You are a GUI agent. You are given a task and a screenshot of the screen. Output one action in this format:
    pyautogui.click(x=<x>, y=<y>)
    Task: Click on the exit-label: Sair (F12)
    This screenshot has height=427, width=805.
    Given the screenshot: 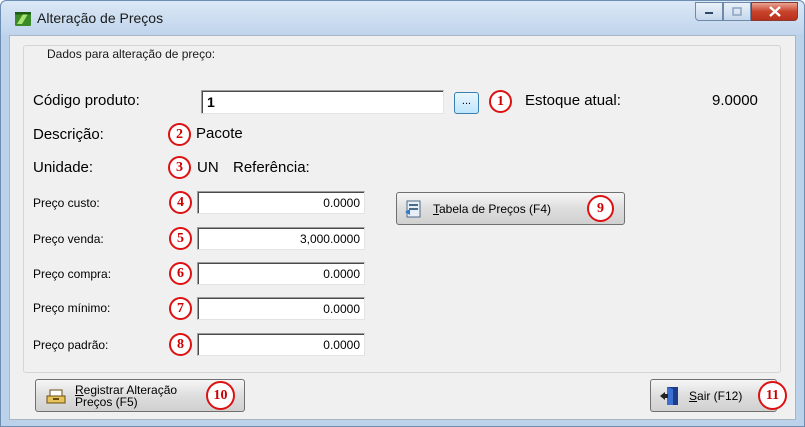 What is the action you would take?
    pyautogui.click(x=715, y=396)
    